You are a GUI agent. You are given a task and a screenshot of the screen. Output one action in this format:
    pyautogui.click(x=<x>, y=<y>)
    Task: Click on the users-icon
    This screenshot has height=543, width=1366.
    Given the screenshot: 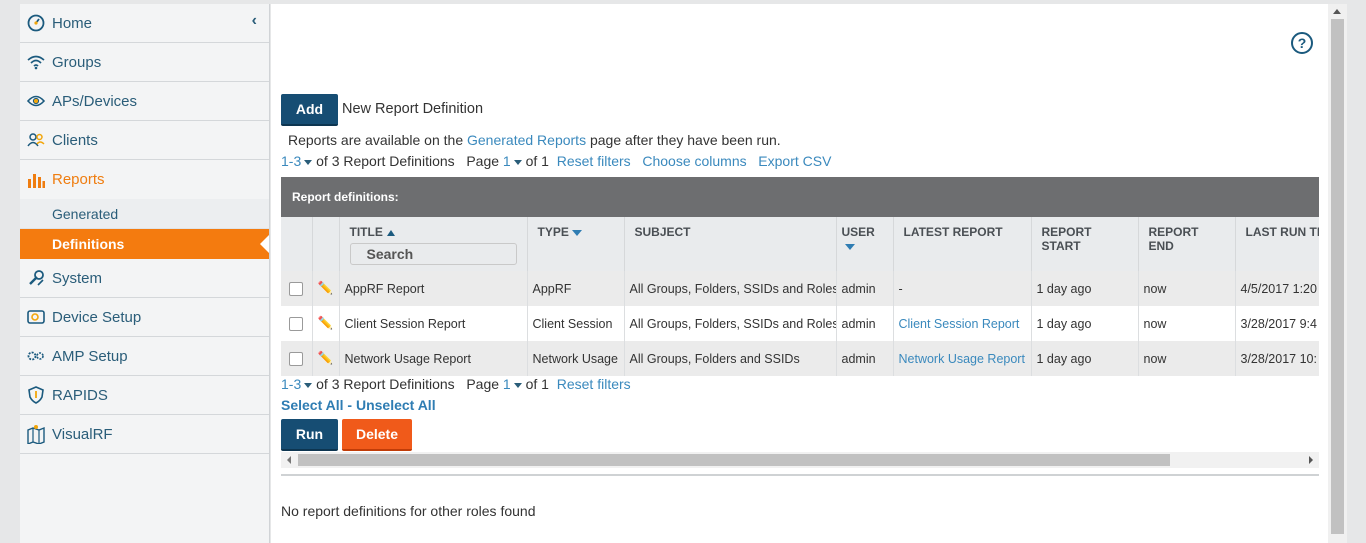 What is the action you would take?
    pyautogui.click(x=36, y=140)
    